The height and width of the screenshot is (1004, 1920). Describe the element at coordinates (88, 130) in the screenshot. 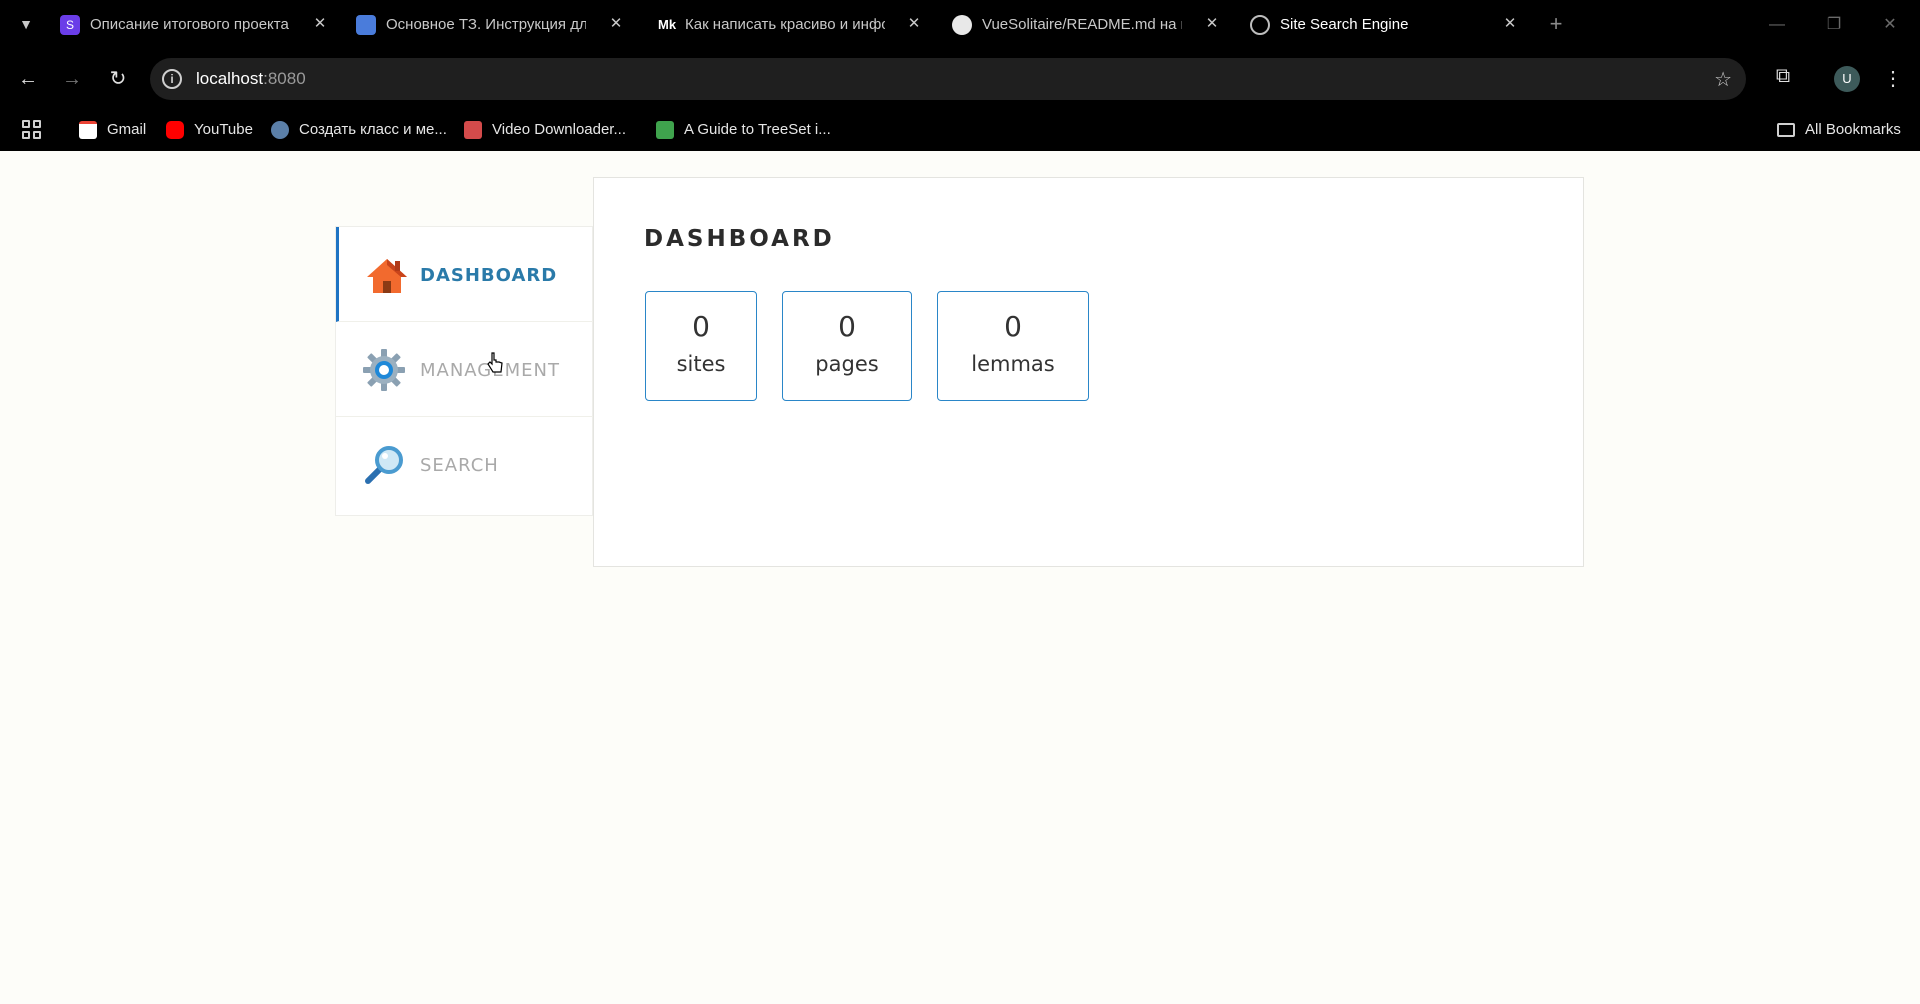

I see `gmail-icon` at that location.